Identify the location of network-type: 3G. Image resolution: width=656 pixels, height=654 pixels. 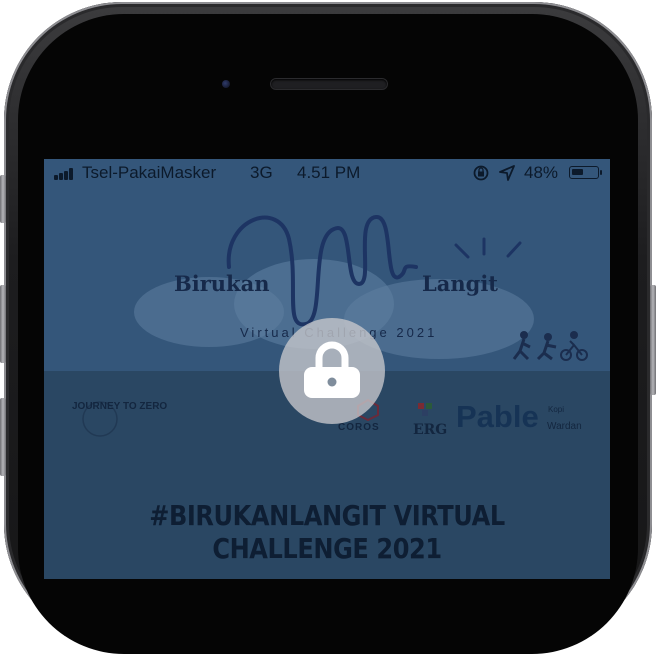
(261, 172).